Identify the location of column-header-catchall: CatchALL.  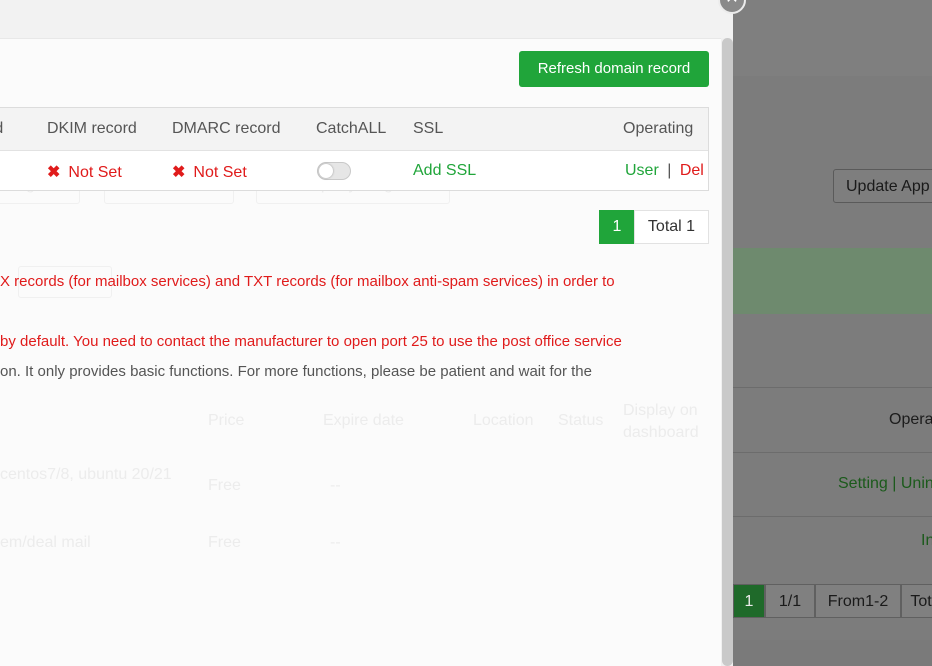
(351, 128).